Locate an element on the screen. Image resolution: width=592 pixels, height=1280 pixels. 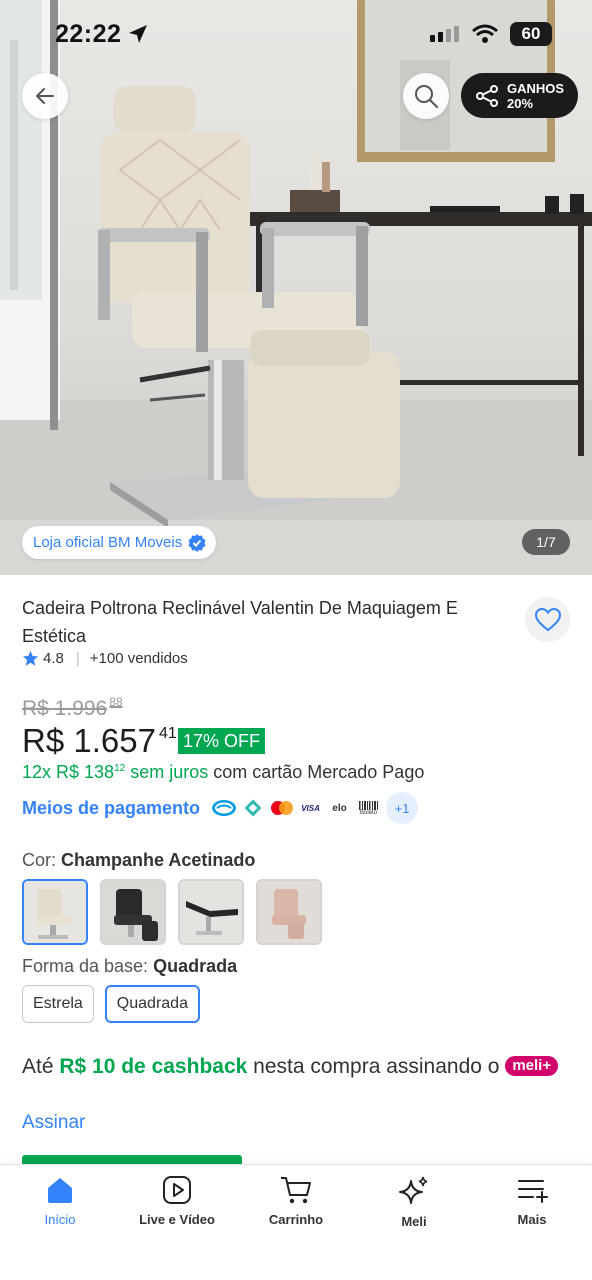
tab-carrinho: Carrinho is located at coordinates (296, 1201).